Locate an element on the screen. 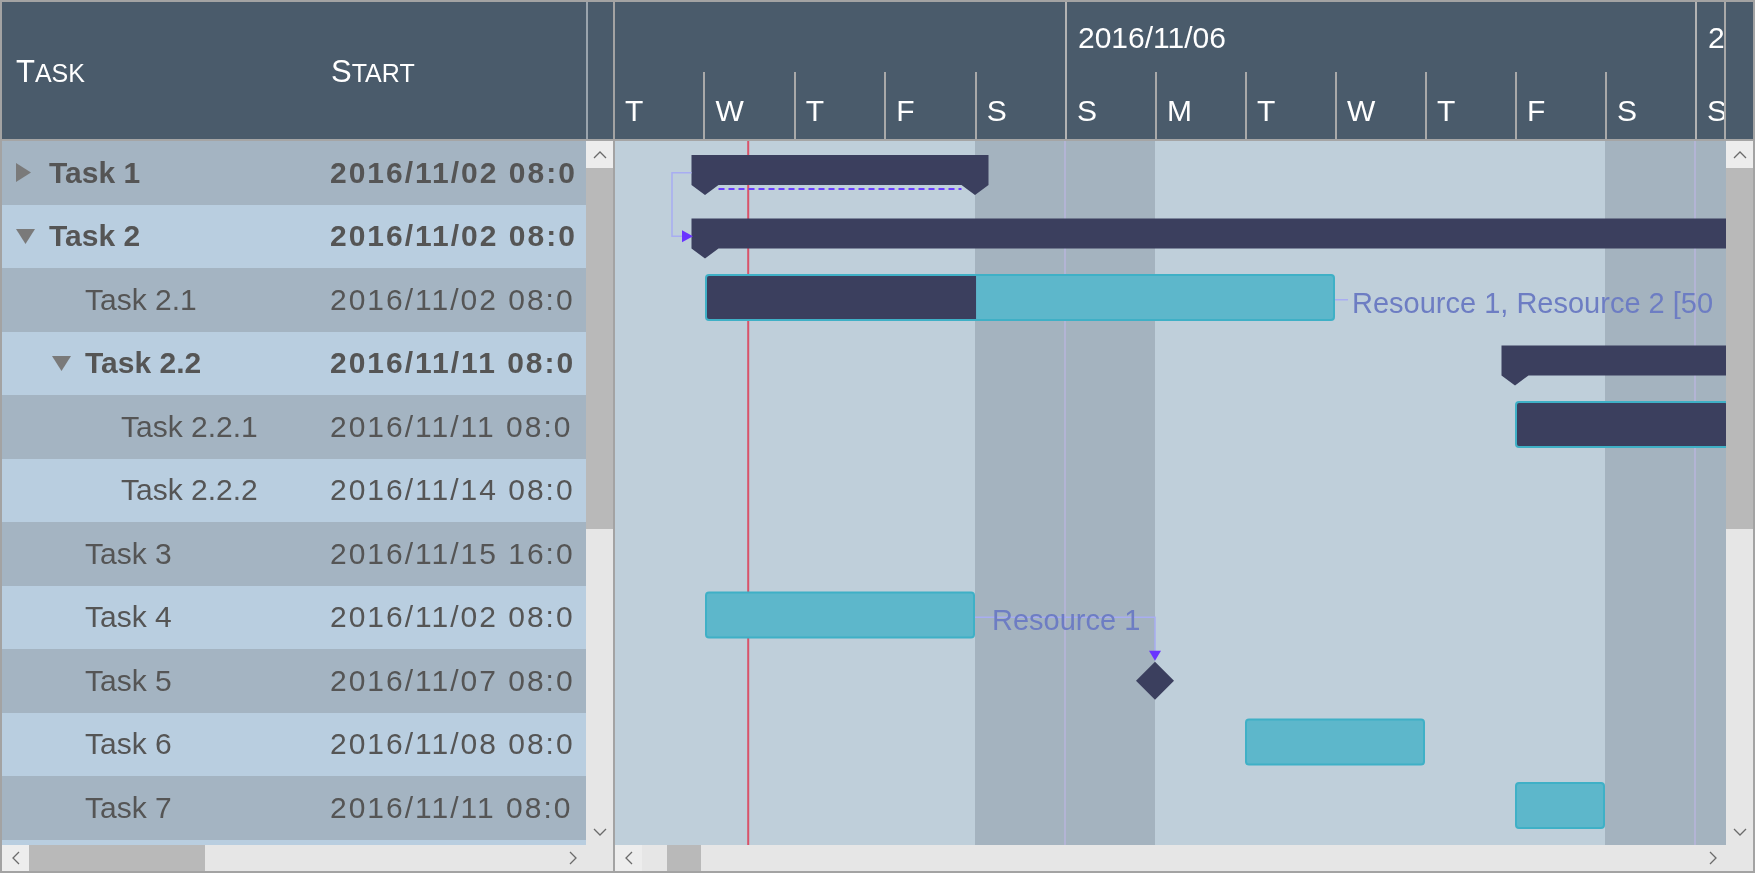  task-name: Task 5 is located at coordinates (128, 680).